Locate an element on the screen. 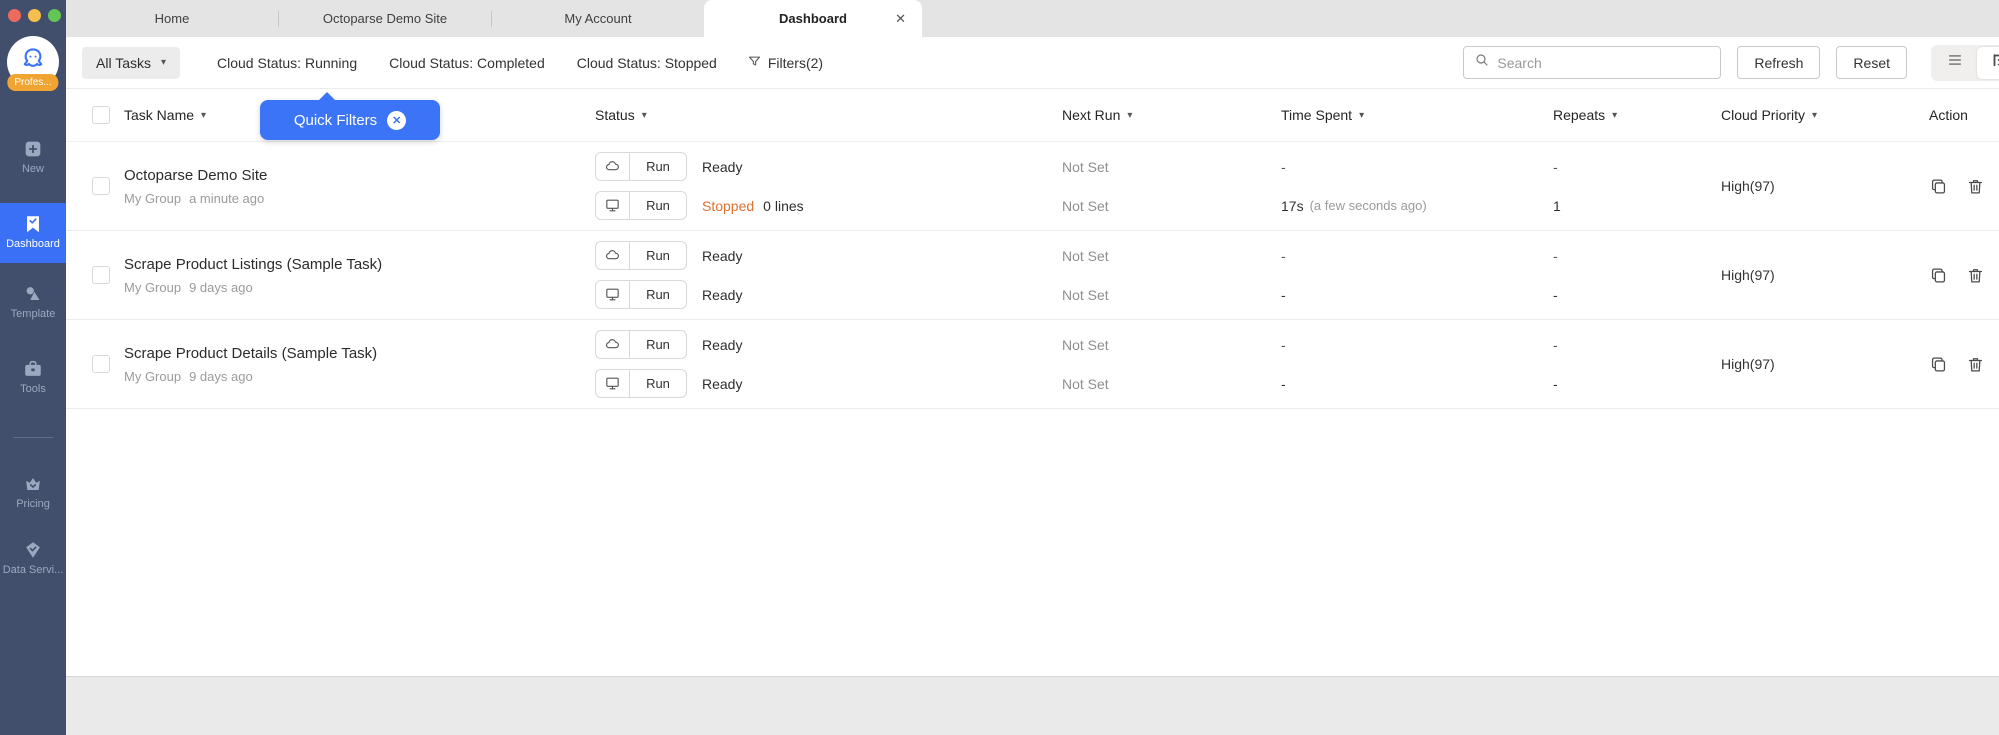 This screenshot has width=1999, height=735. column-header-status: Status ▾ is located at coordinates (828, 115).